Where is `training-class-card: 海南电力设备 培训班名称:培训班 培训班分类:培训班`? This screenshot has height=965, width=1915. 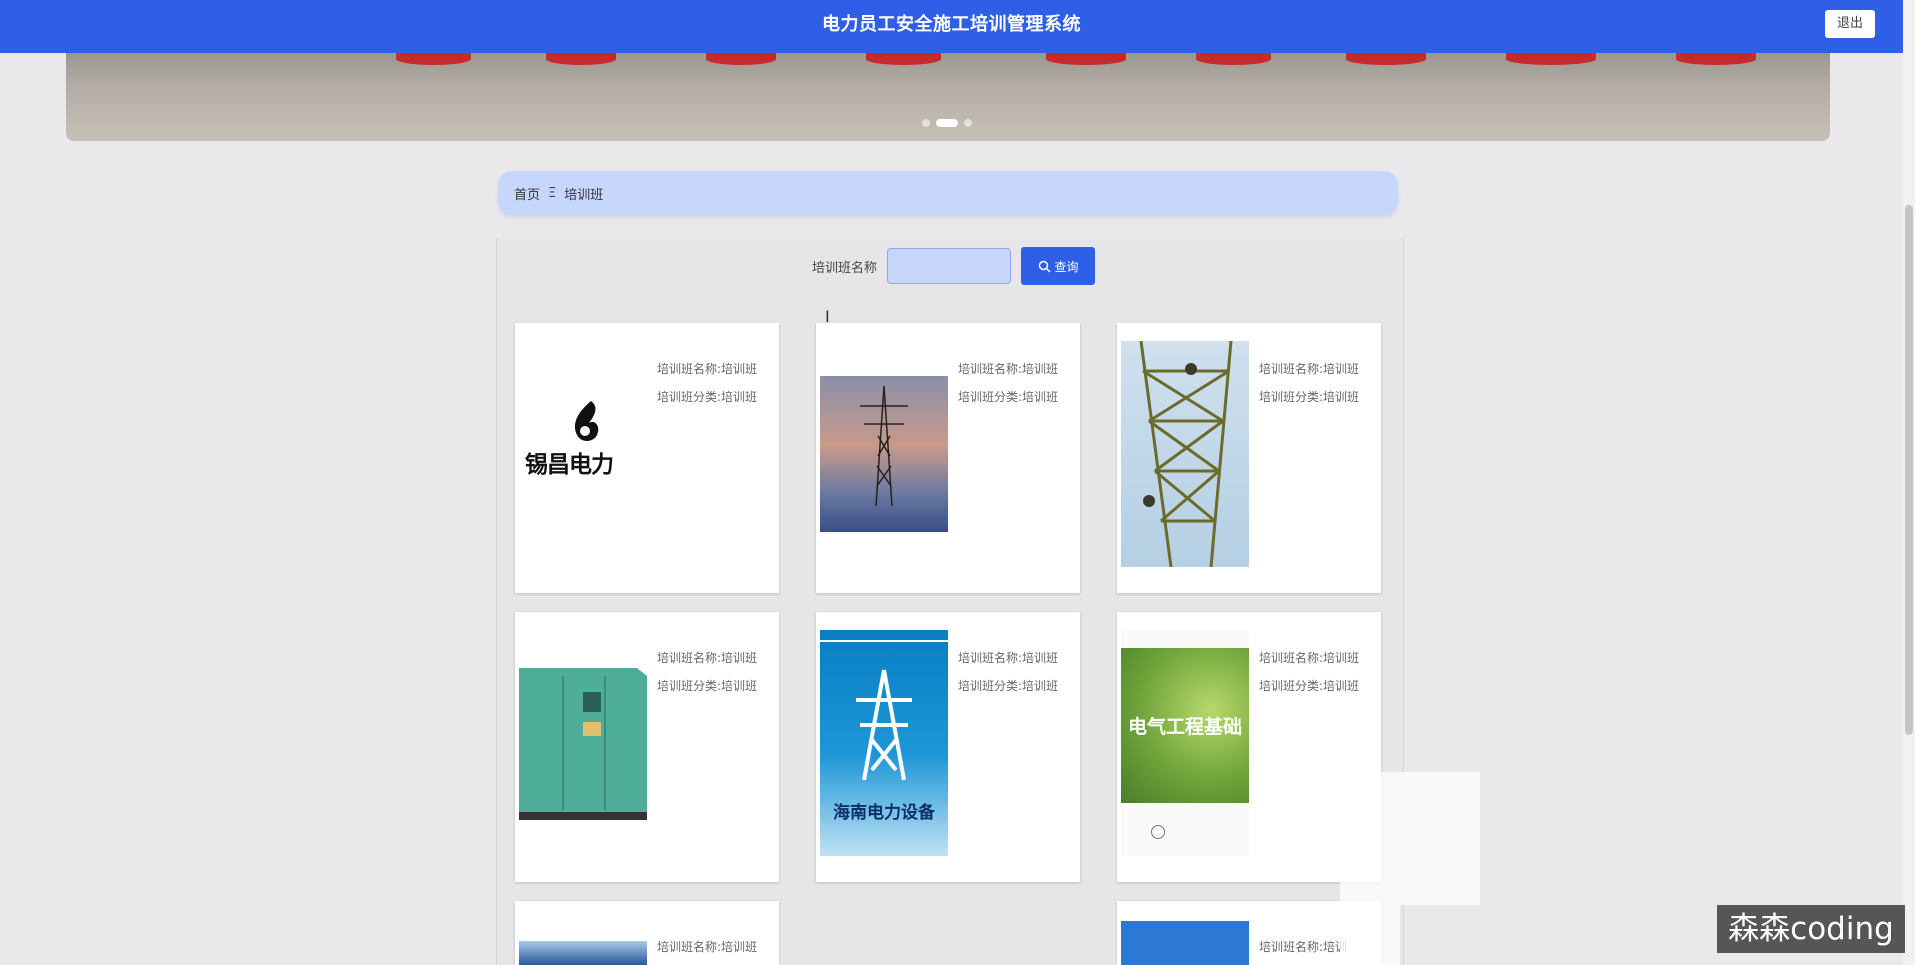
training-class-card: 海南电力设备 培训班名称:培训班 培训班分类:培训班 is located at coordinates (948, 747).